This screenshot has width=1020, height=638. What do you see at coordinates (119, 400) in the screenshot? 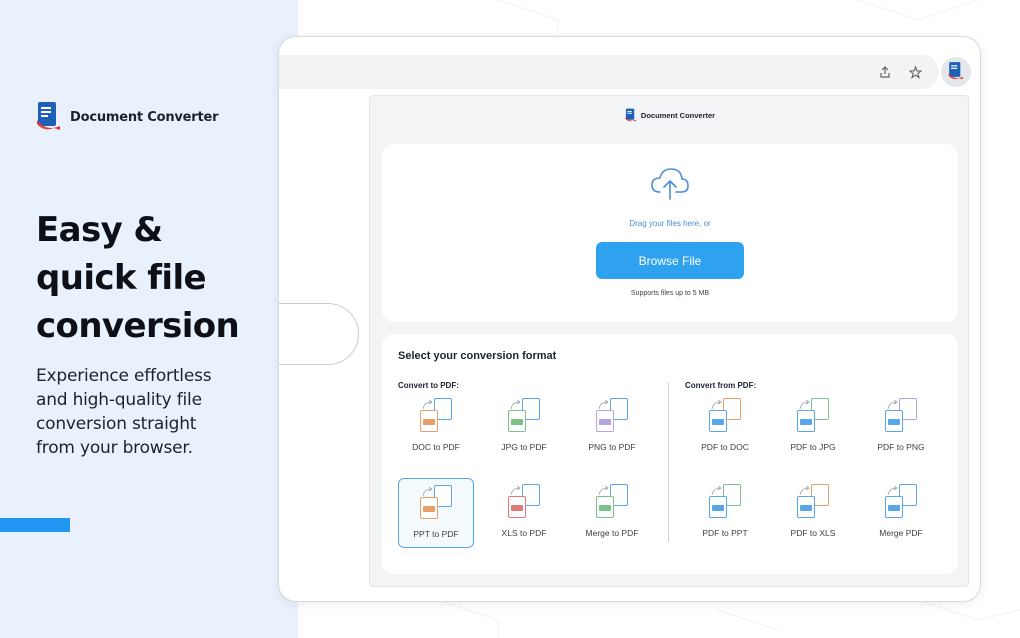
I see `subtext-line: and high-quality file` at bounding box center [119, 400].